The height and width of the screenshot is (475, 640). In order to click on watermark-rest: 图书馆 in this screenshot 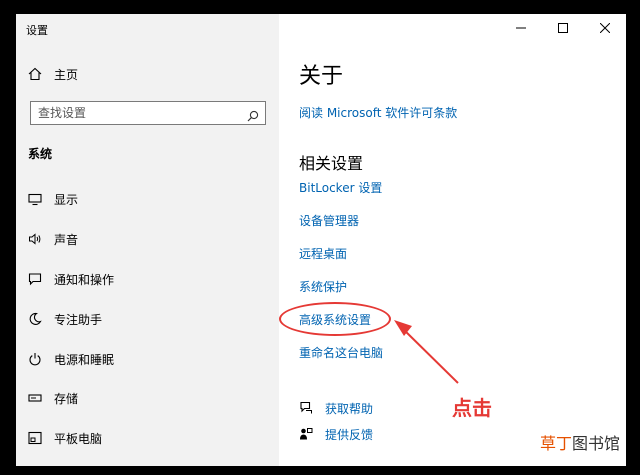, I will do `click(596, 443)`.